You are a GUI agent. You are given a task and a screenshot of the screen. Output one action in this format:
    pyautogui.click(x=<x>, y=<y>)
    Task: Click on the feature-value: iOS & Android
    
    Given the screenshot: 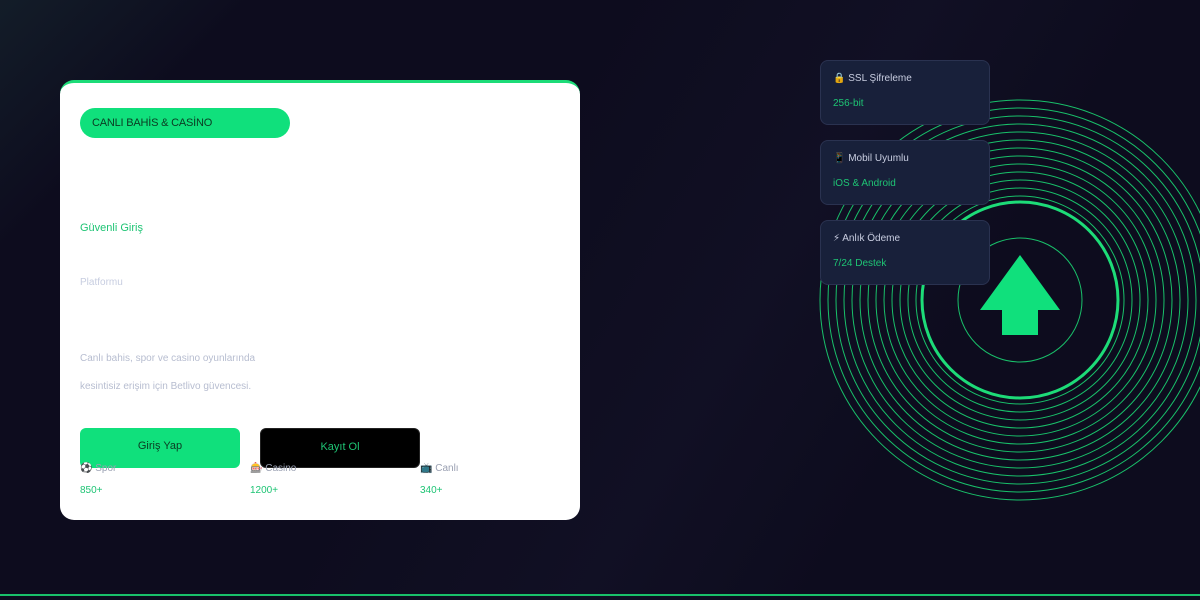 What is the action you would take?
    pyautogui.click(x=864, y=183)
    